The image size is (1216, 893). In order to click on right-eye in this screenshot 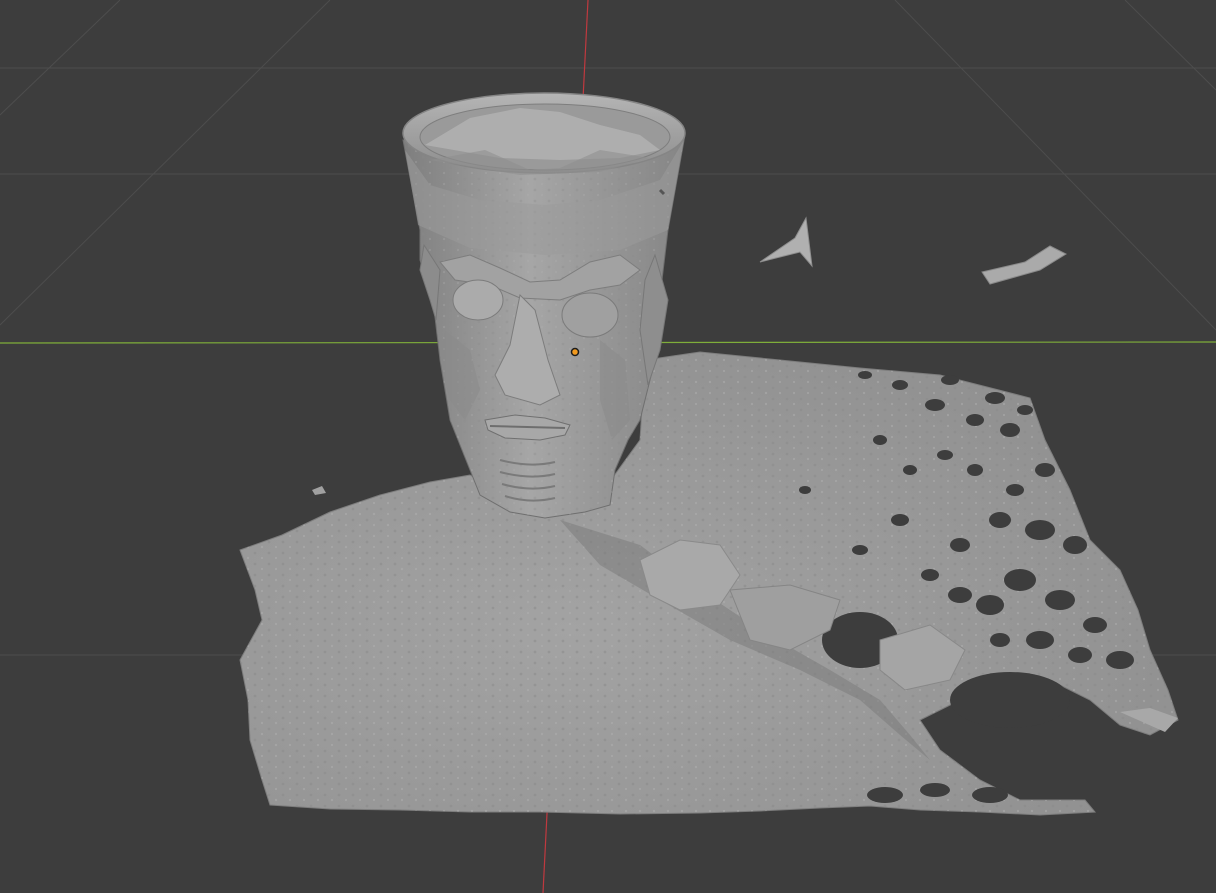, I will do `click(590, 315)`.